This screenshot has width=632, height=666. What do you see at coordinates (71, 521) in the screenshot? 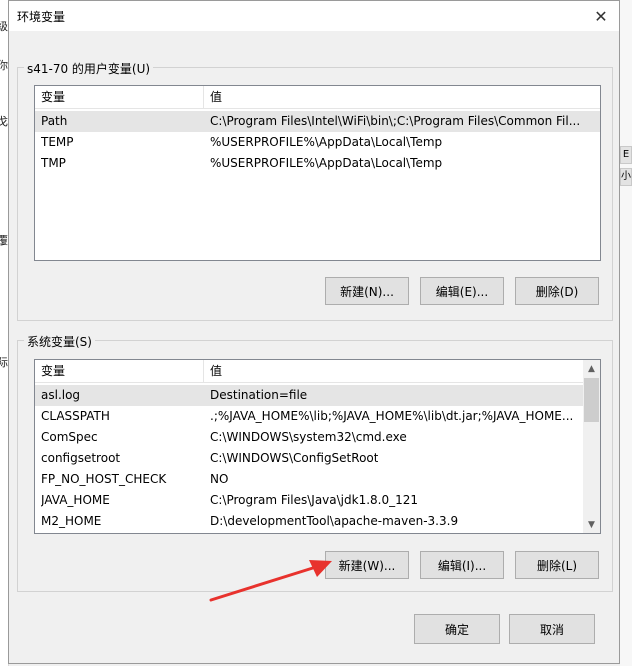
I see `variable-name: M2_HOME` at bounding box center [71, 521].